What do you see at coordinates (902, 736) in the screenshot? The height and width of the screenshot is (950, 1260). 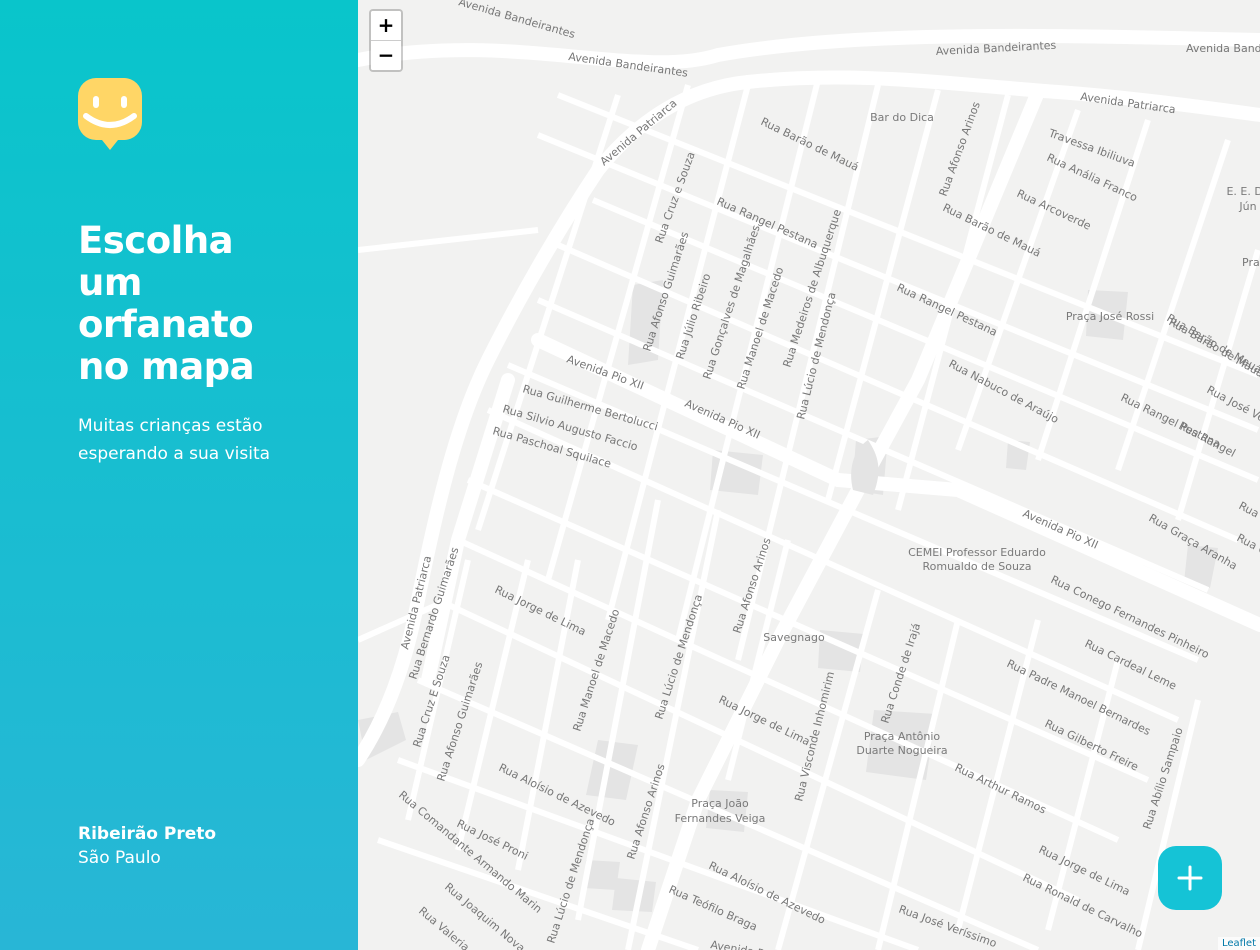 I see `place-label: Praça Antônio` at bounding box center [902, 736].